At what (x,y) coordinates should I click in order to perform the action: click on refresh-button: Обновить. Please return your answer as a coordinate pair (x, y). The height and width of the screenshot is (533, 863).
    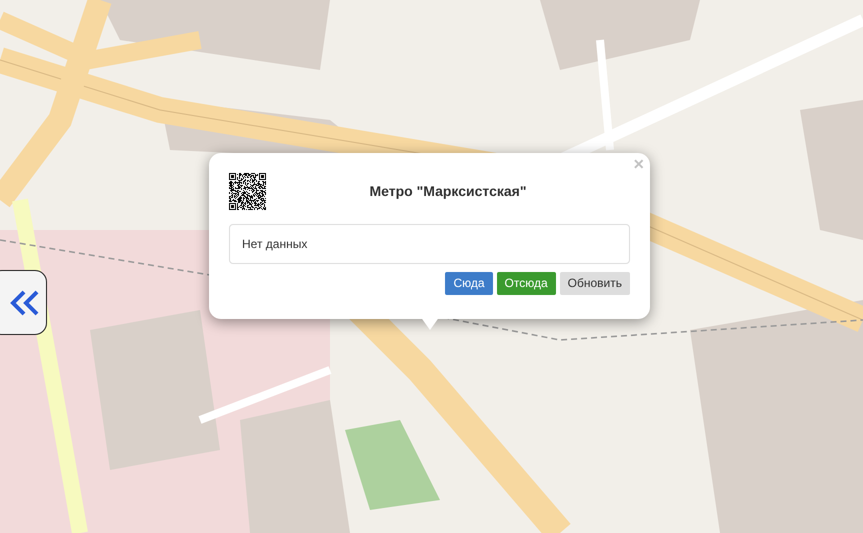
    Looking at the image, I should click on (595, 283).